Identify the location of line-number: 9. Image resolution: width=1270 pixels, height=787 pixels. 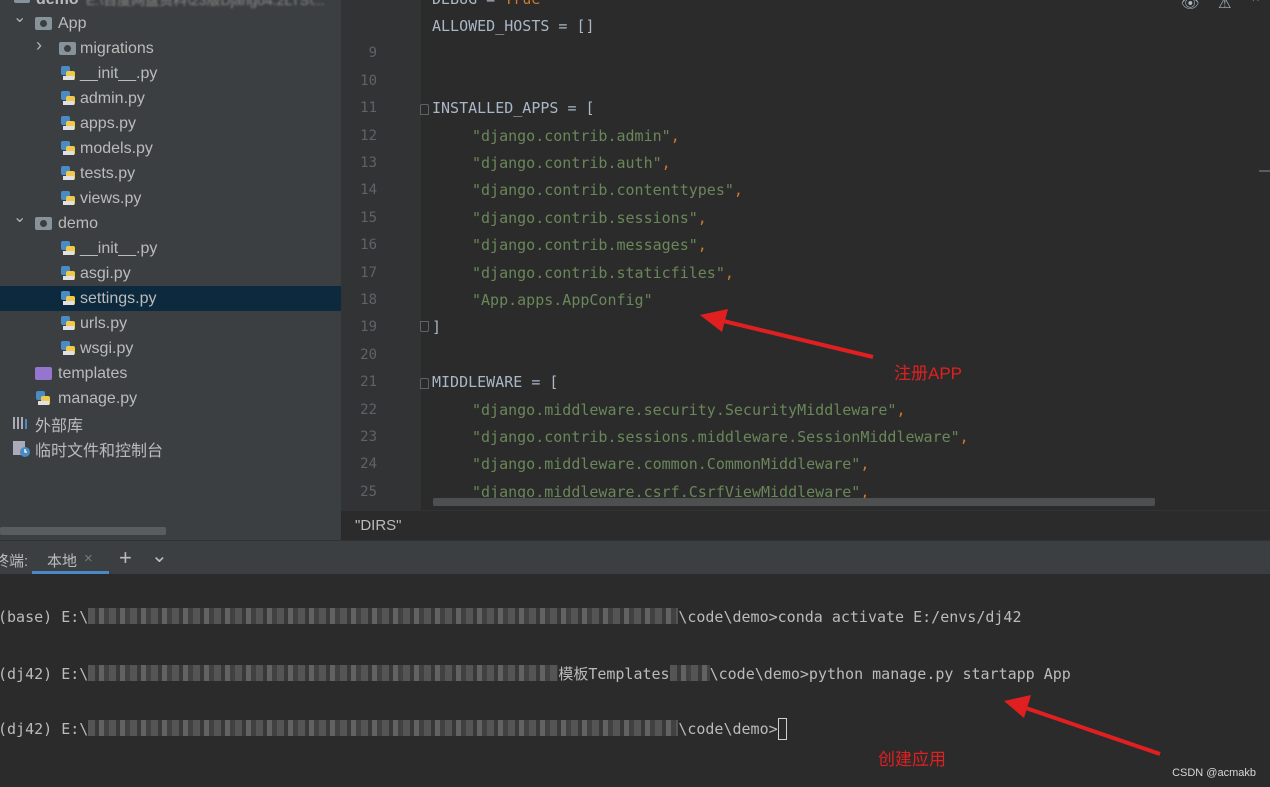
(372, 53).